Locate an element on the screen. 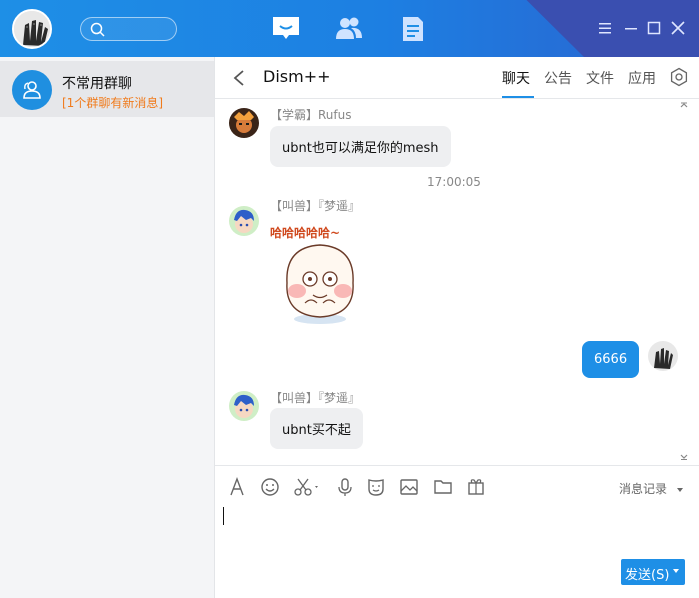 This screenshot has width=699, height=598. voice-icon is located at coordinates (345, 487).